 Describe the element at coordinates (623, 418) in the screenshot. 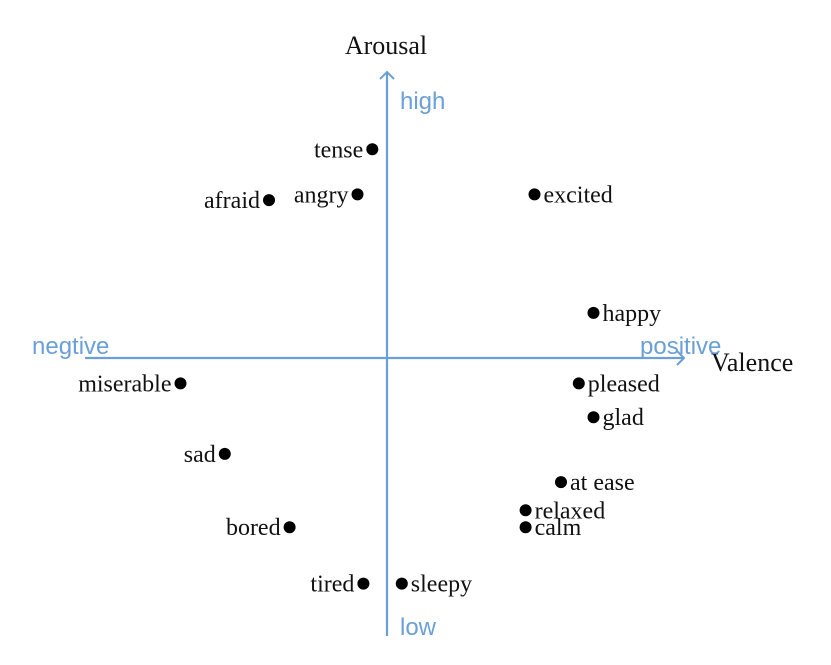

I see `emotion-label: glad` at that location.